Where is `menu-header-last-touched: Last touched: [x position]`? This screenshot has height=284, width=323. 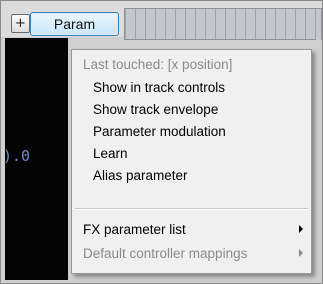
menu-header-last-touched: Last touched: [x position] is located at coordinates (191, 64).